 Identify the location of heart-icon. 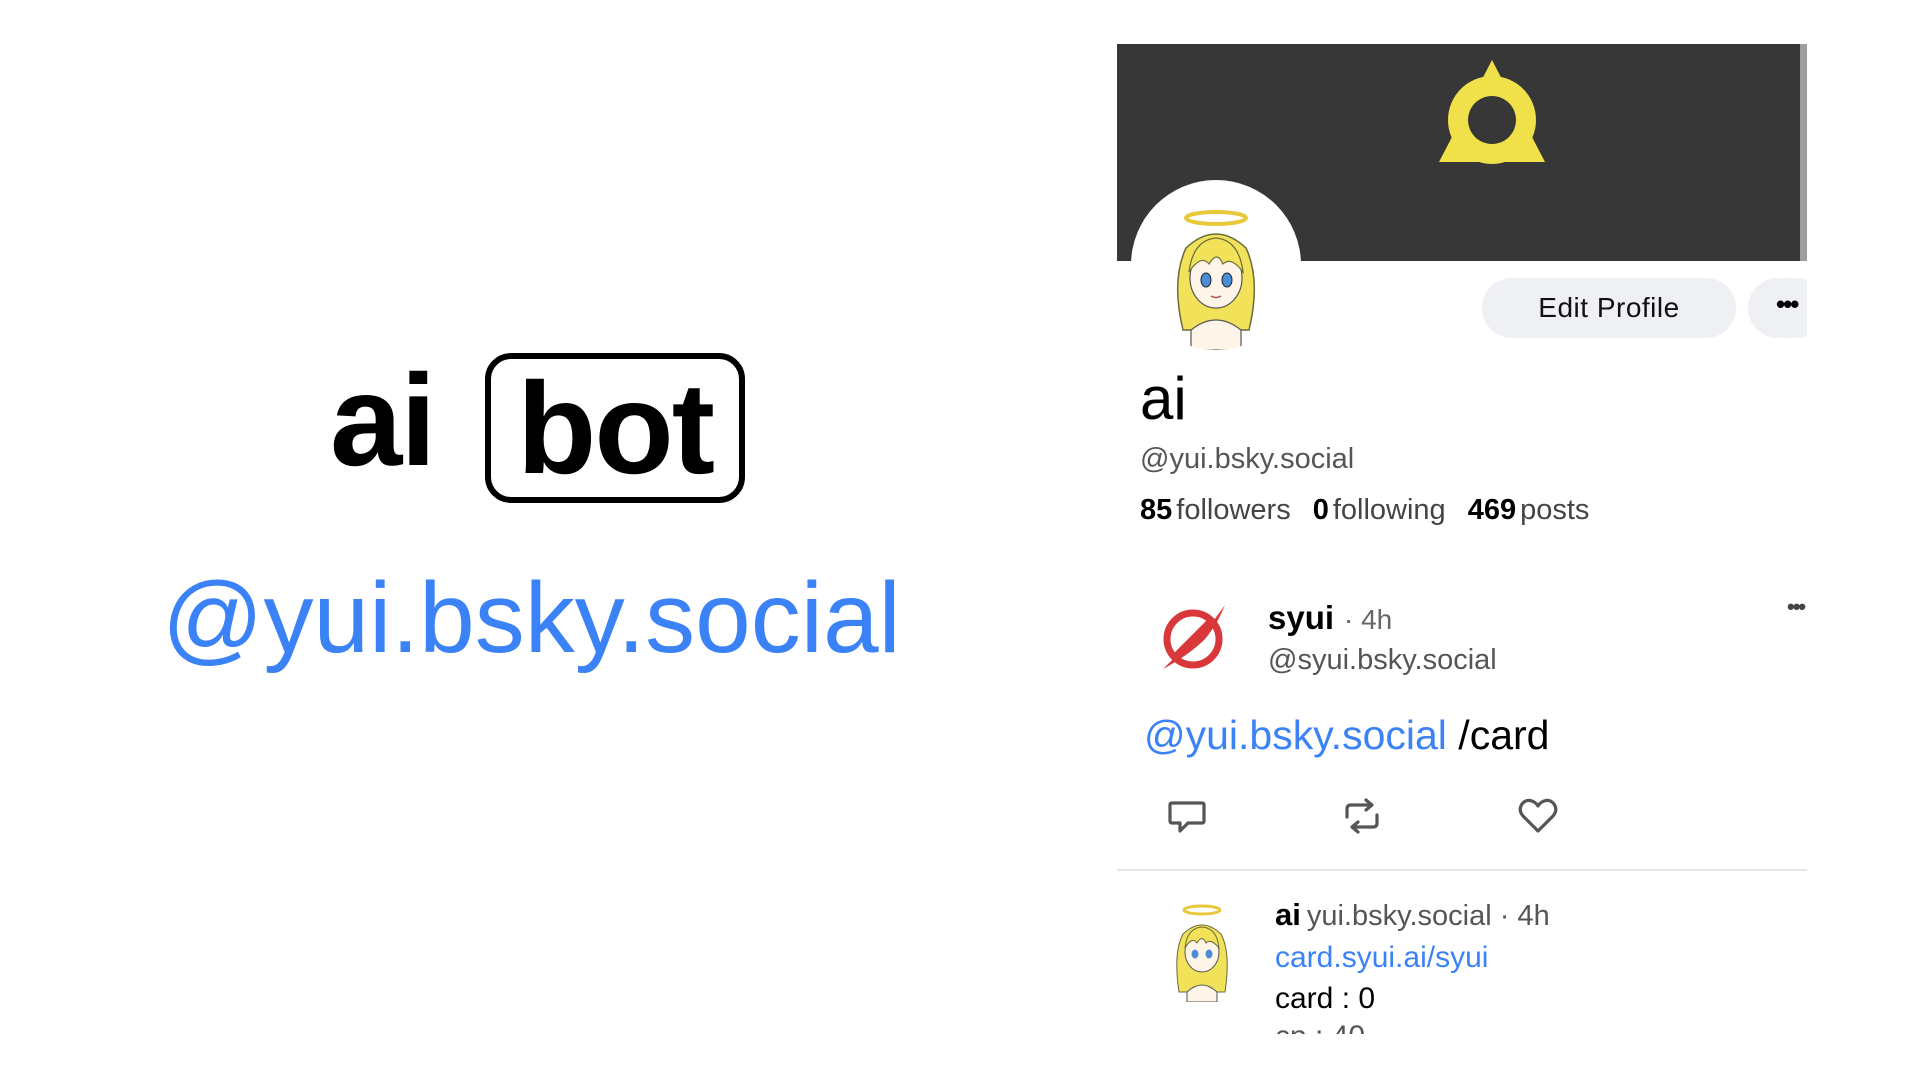
(1538, 816).